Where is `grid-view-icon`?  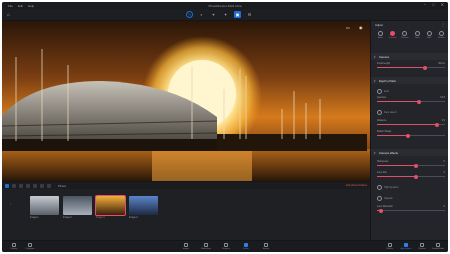
grid-view-icon is located at coordinates (7, 186).